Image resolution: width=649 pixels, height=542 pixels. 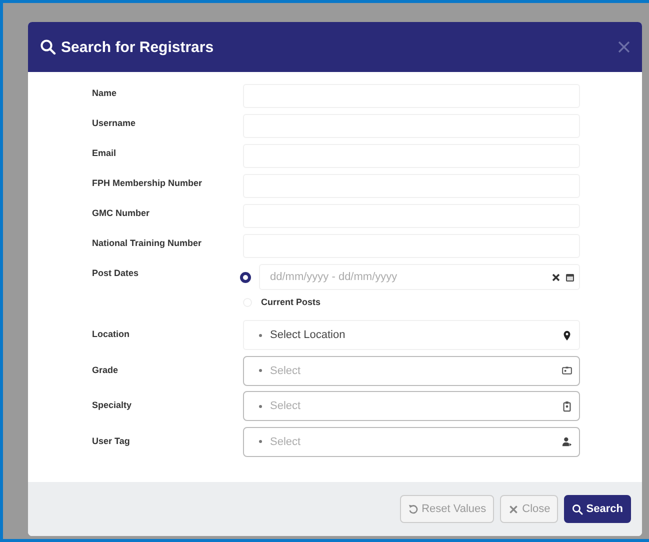 What do you see at coordinates (147, 242) in the screenshot?
I see `field-label: National Training Number` at bounding box center [147, 242].